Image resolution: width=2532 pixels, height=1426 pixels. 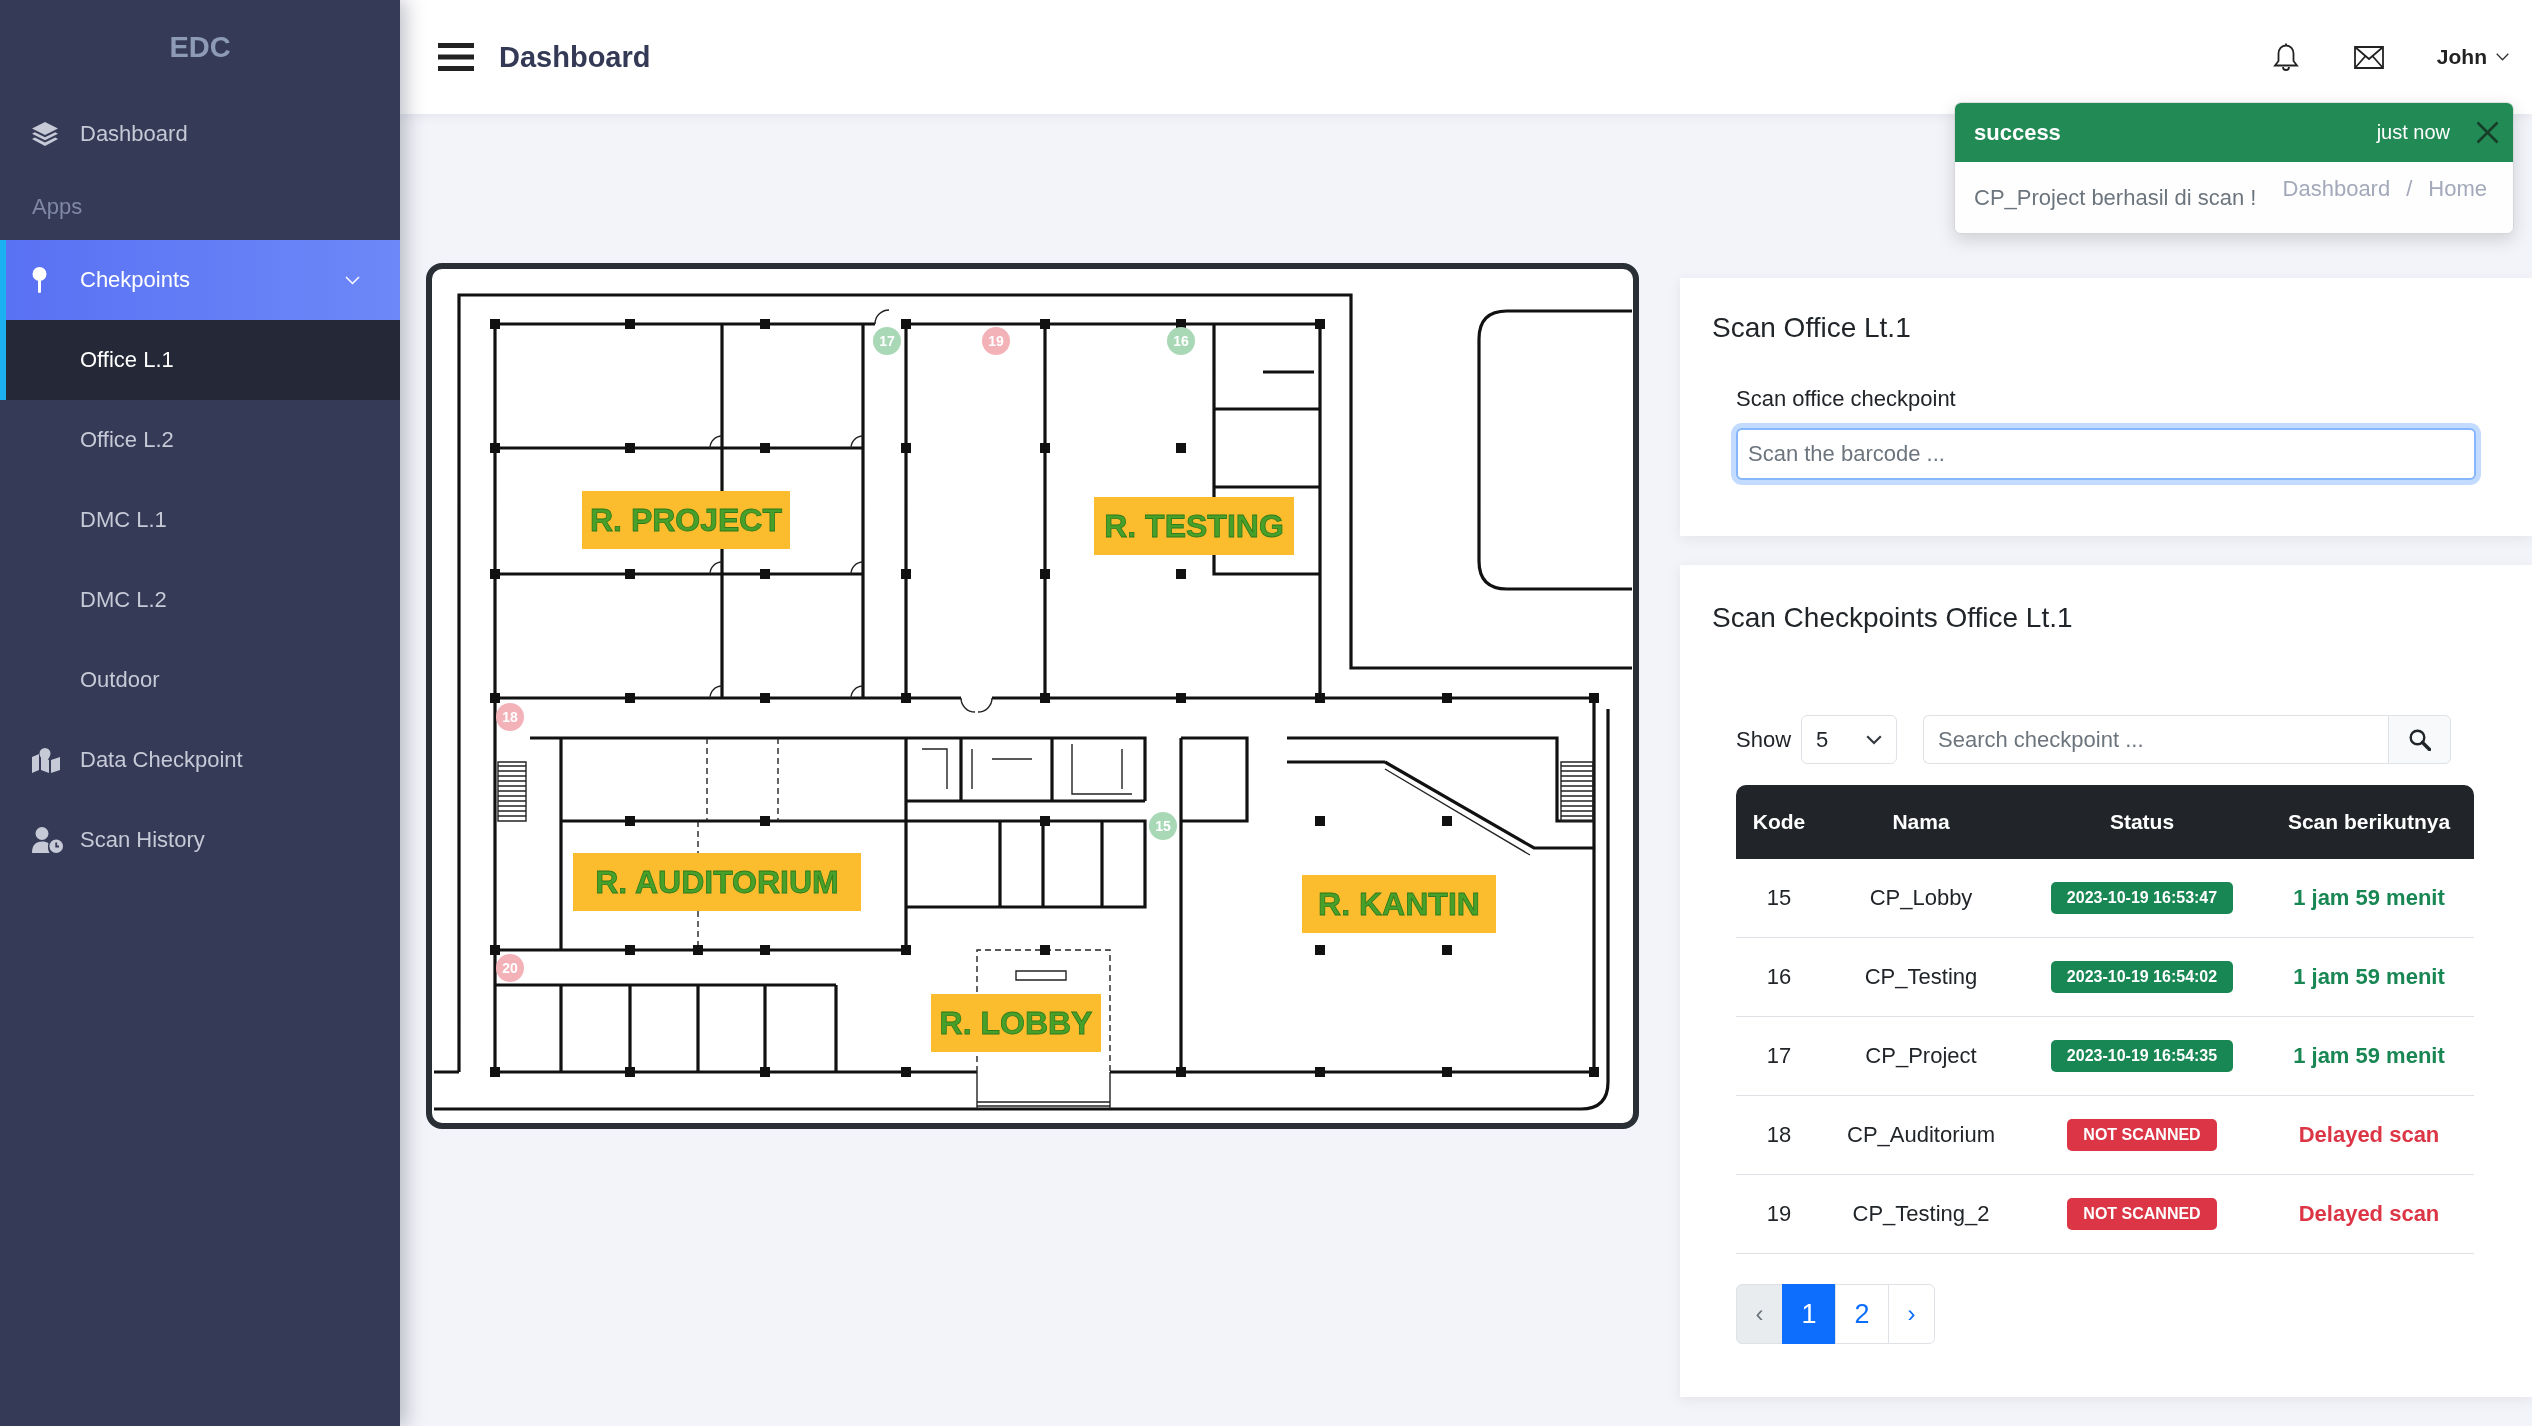 What do you see at coordinates (1921, 897) in the screenshot?
I see `checkpoint-name: CP_Lobby` at bounding box center [1921, 897].